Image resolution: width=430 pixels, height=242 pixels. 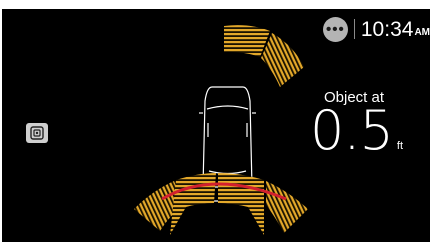 I want to click on rear-zone-left, so click(x=193, y=204).